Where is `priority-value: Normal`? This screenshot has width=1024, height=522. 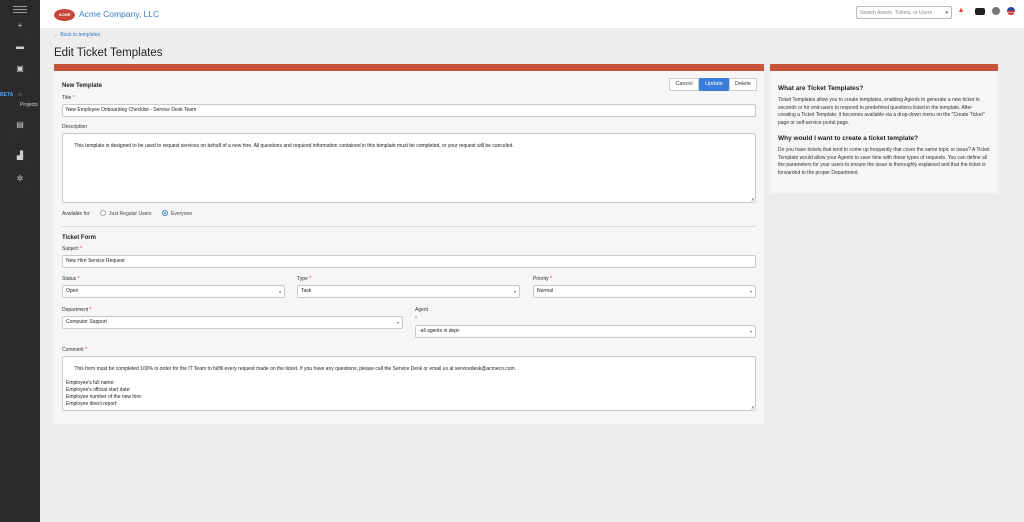
priority-value: Normal is located at coordinates (545, 291).